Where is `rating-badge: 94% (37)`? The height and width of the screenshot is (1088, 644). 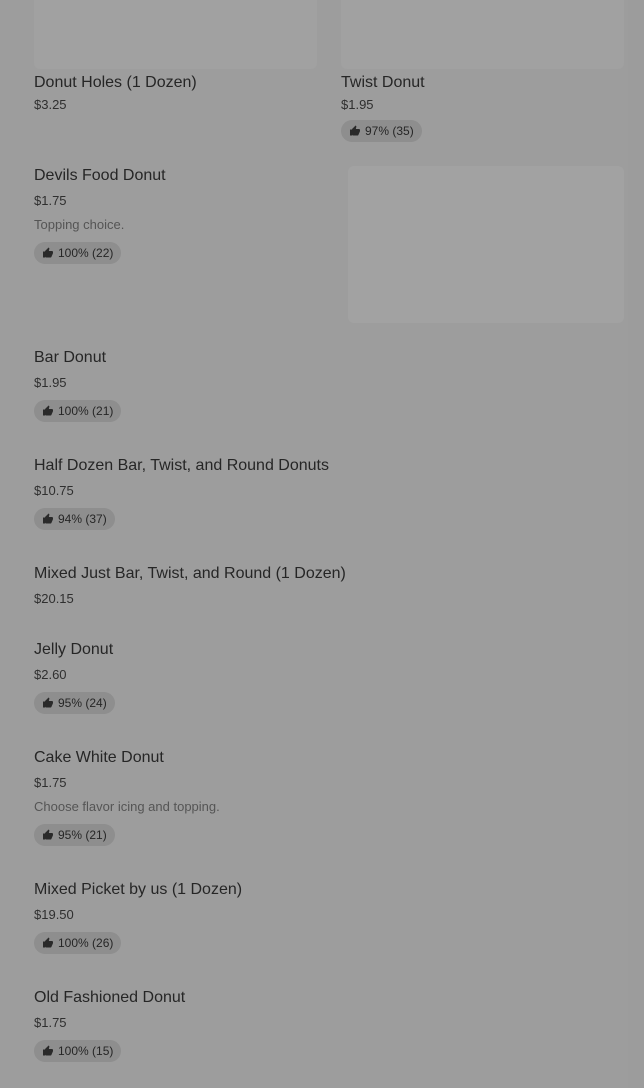
rating-badge: 94% (37) is located at coordinates (74, 519).